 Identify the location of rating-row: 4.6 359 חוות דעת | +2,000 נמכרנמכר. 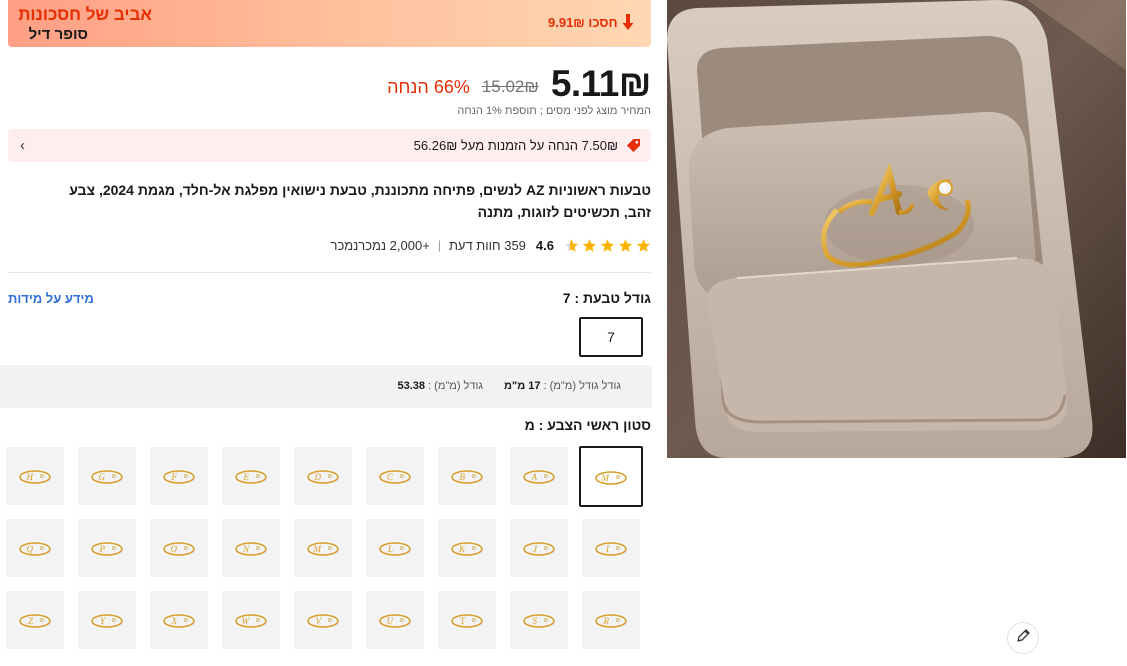
(491, 245).